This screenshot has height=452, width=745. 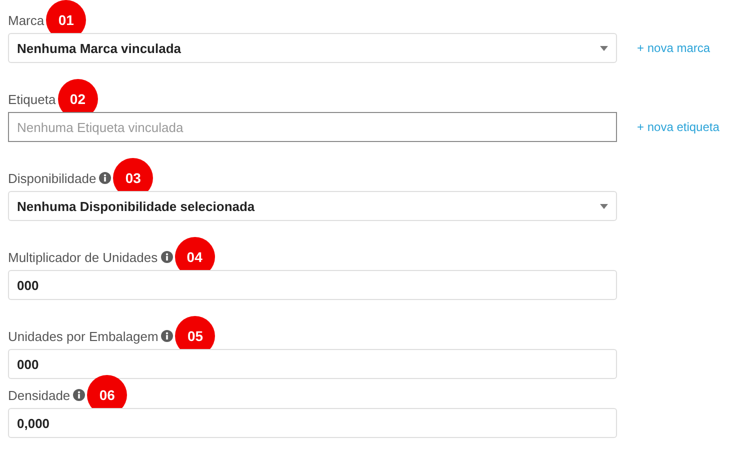 I want to click on input-field: 0,000, so click(x=312, y=423).